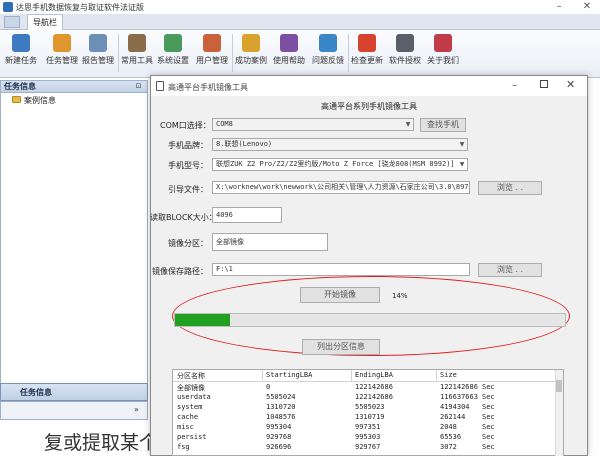 The image size is (600, 456). I want to click on save-path-input: F:\1, so click(341, 269).